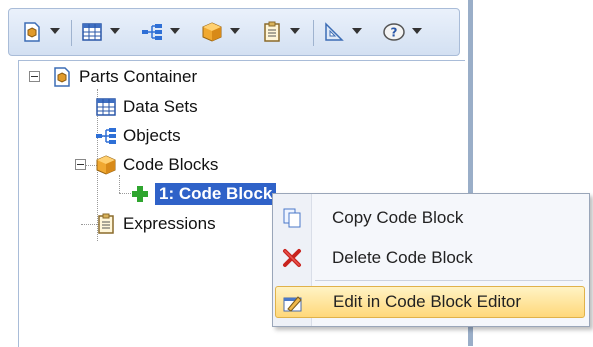 Image resolution: width=593 pixels, height=347 pixels. I want to click on menu-item-edit-in-code-block-editor: Edit in Code Block Editor, so click(430, 302).